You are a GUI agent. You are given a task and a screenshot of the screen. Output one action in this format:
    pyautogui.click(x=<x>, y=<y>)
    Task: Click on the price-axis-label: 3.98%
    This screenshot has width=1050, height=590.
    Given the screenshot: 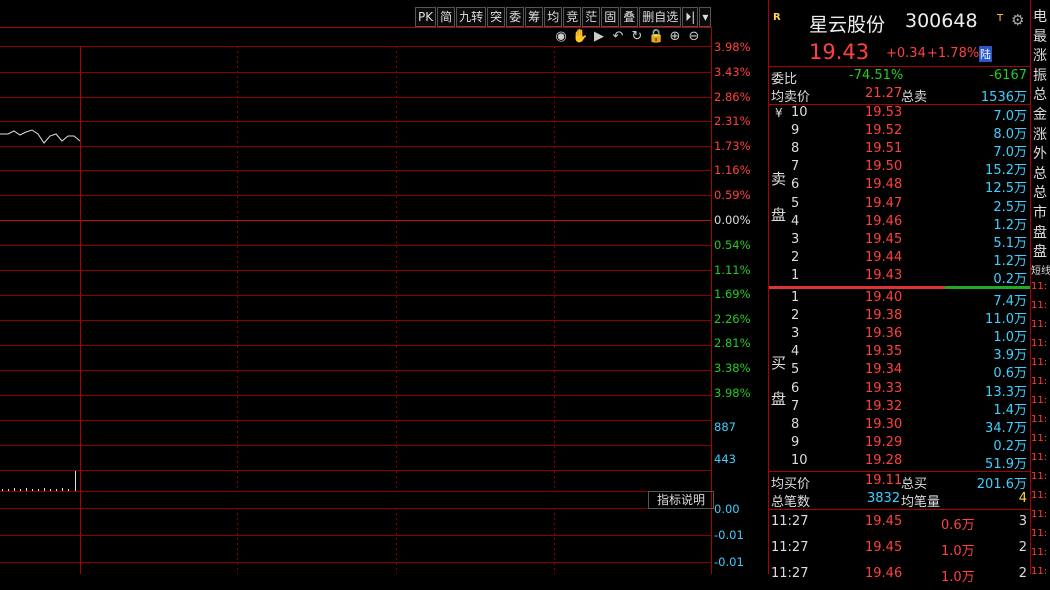 What is the action you would take?
    pyautogui.click(x=732, y=47)
    